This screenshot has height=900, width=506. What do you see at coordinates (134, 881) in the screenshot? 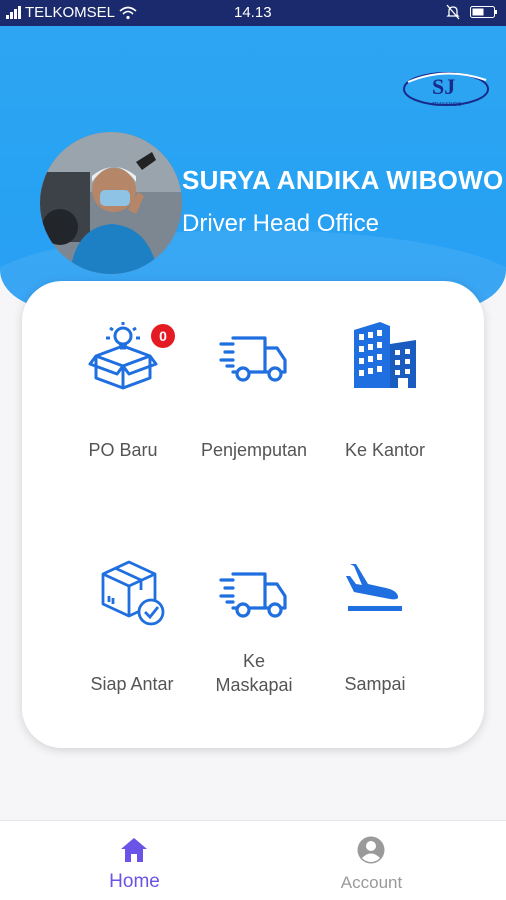
I see `nav-home-label: Home` at bounding box center [134, 881].